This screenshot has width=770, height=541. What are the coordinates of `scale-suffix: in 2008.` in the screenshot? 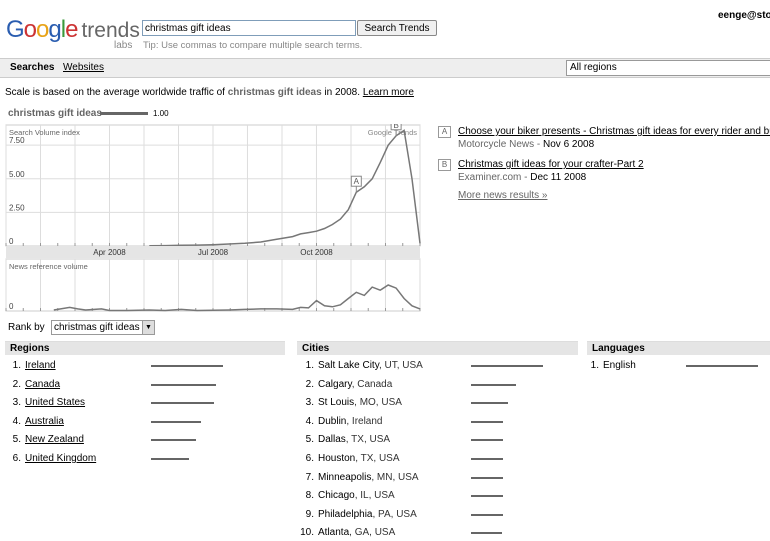 It's located at (341, 92).